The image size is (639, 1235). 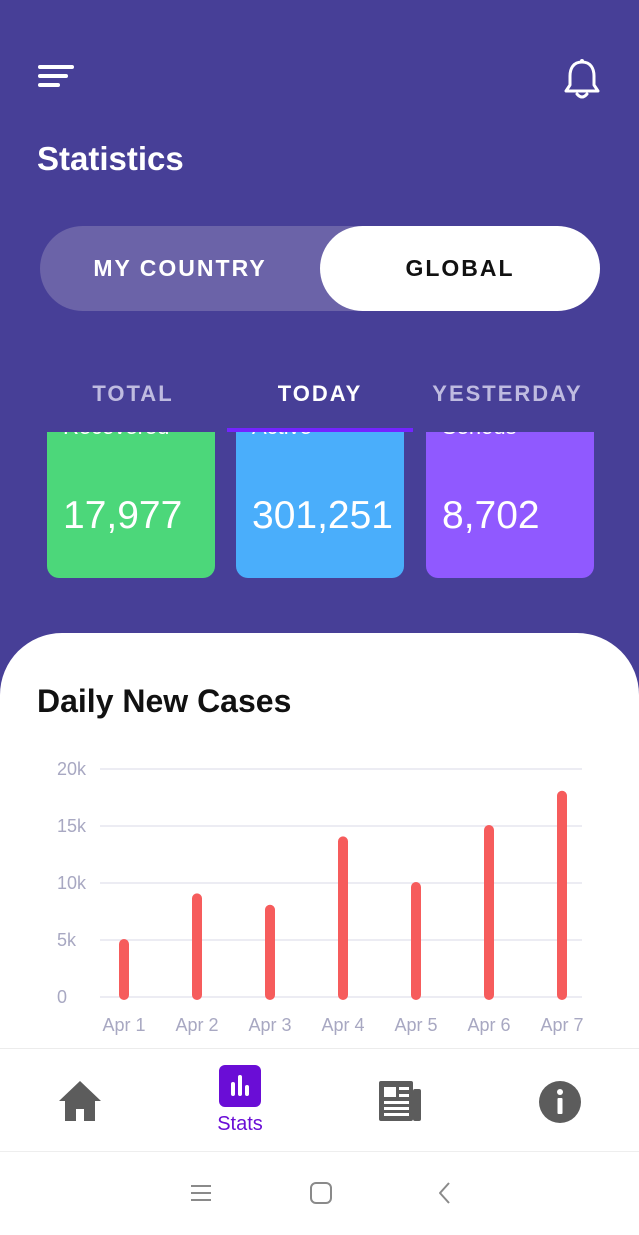 What do you see at coordinates (180, 268) in the screenshot?
I see `toggle-my-country: MY COUNTRY` at bounding box center [180, 268].